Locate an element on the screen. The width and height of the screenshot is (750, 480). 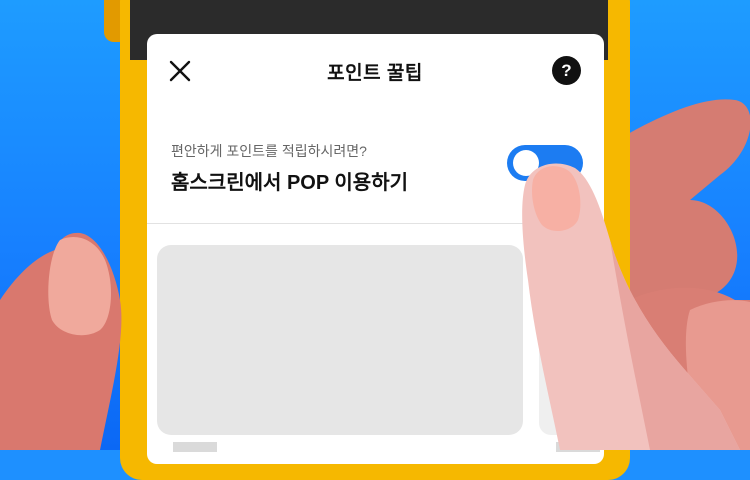
tip-card-placeholder-next is located at coordinates (574, 339).